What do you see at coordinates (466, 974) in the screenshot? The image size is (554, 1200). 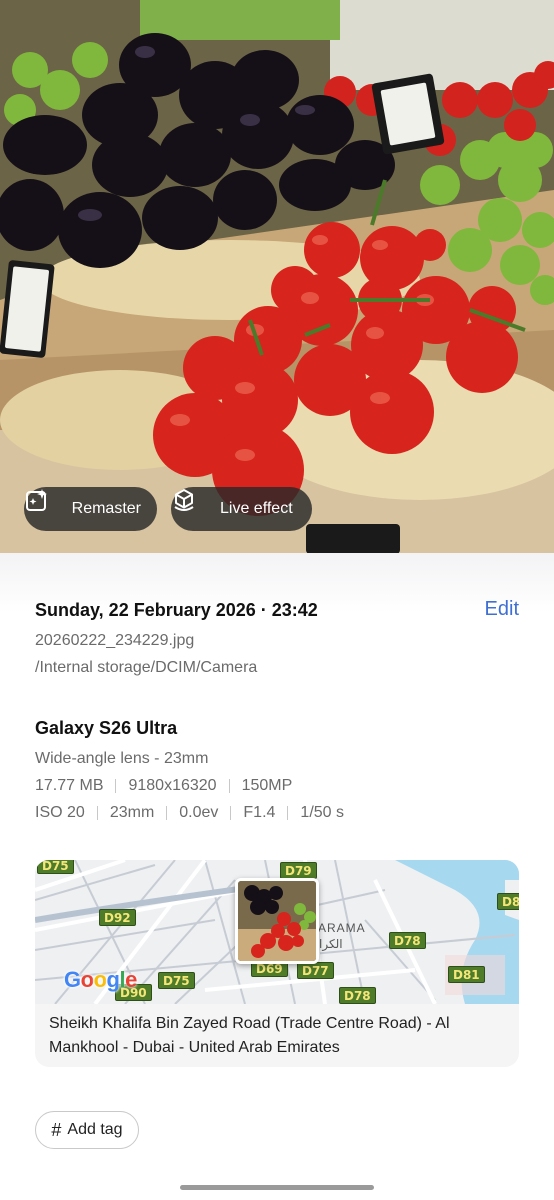 I see `road-label: D81` at bounding box center [466, 974].